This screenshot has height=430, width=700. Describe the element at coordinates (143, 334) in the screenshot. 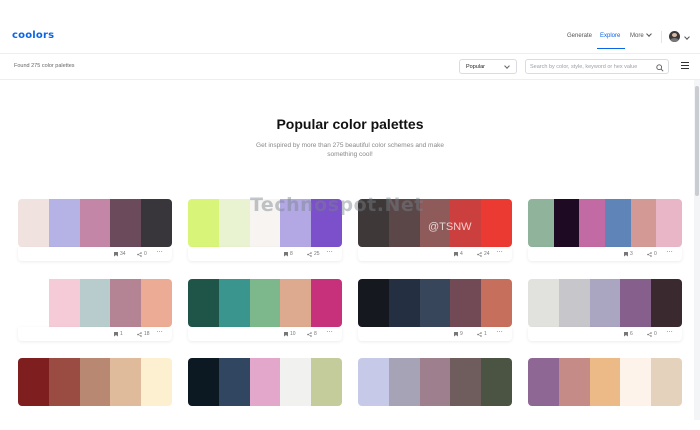

I see `share-count: 18` at that location.